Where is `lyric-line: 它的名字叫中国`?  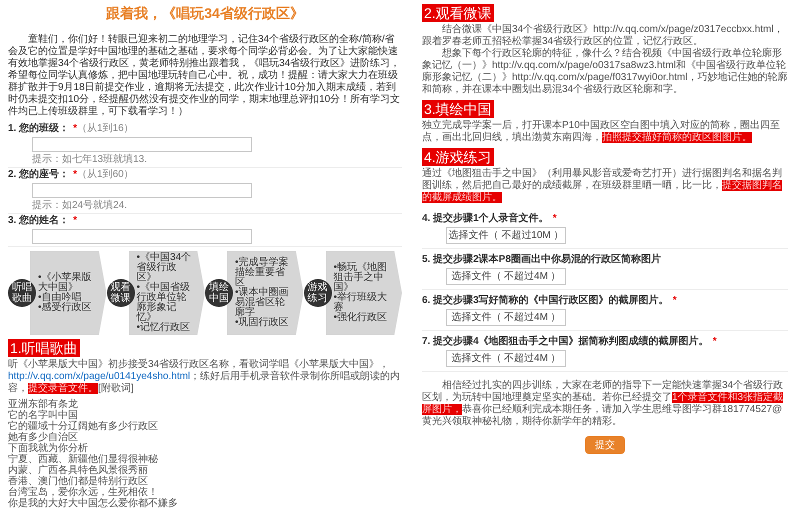 lyric-line: 它的名字叫中国 is located at coordinates (43, 415).